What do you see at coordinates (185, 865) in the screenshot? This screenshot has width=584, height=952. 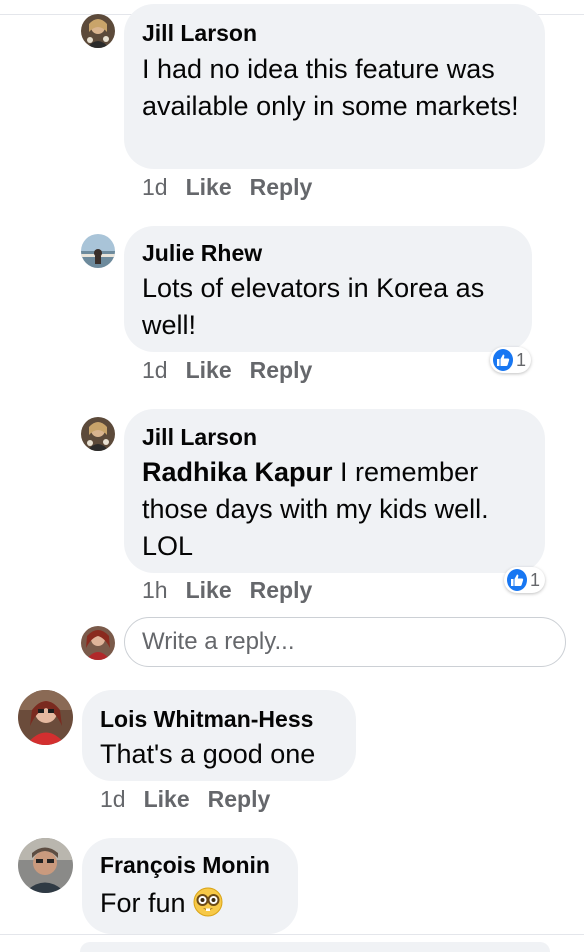 I see `comment-author: François Monin` at bounding box center [185, 865].